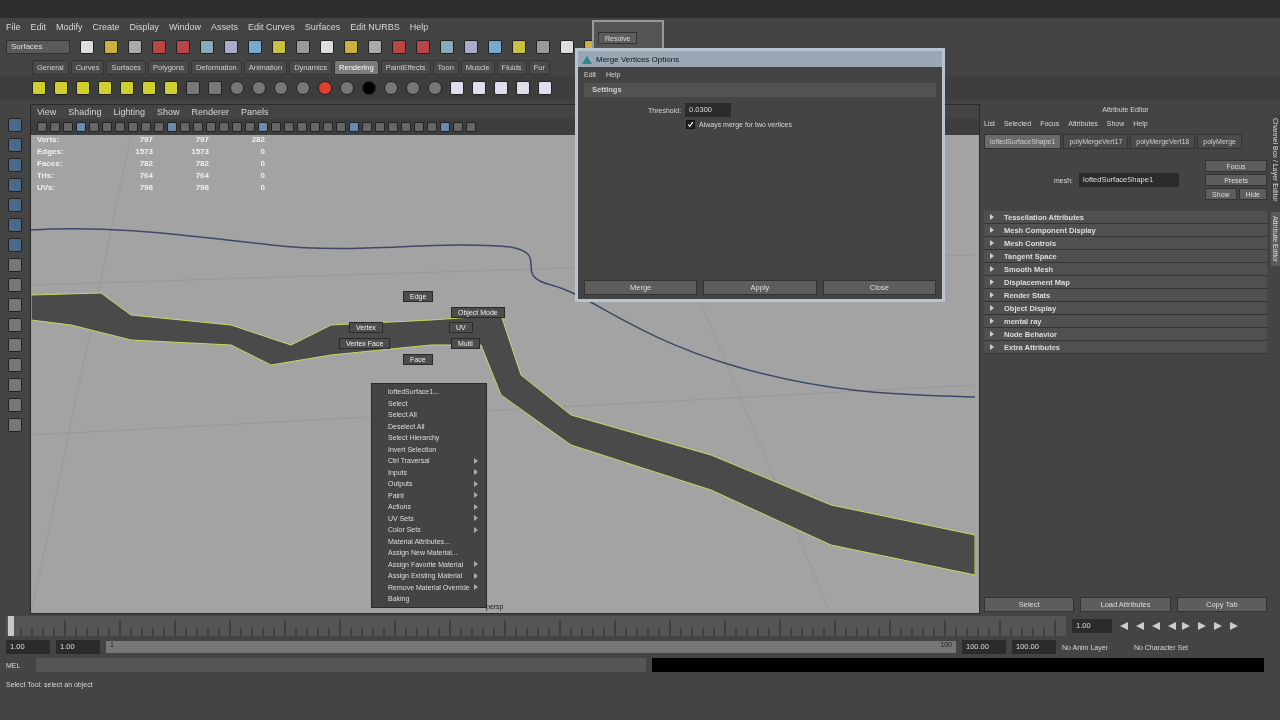  What do you see at coordinates (638, 59) in the screenshot?
I see `dialog-title: Merge Vertices Options` at bounding box center [638, 59].